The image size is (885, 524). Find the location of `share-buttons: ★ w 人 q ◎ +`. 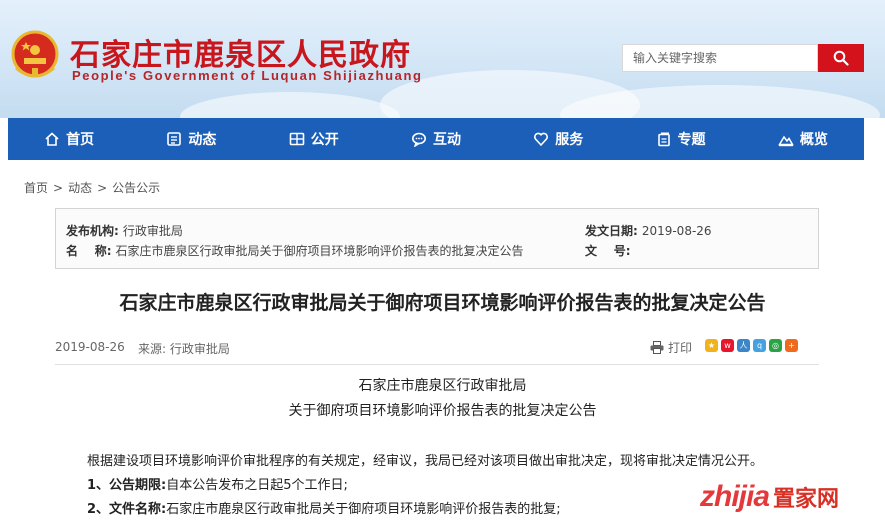

share-buttons: ★ w 人 q ◎ + is located at coordinates (751, 345).